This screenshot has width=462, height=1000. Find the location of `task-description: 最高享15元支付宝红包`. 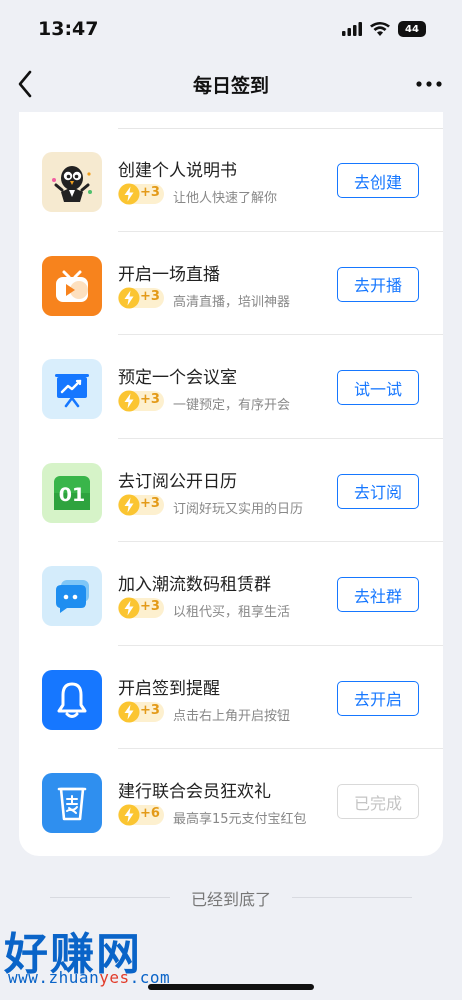

task-description: 最高享15元支付宝红包 is located at coordinates (240, 819).